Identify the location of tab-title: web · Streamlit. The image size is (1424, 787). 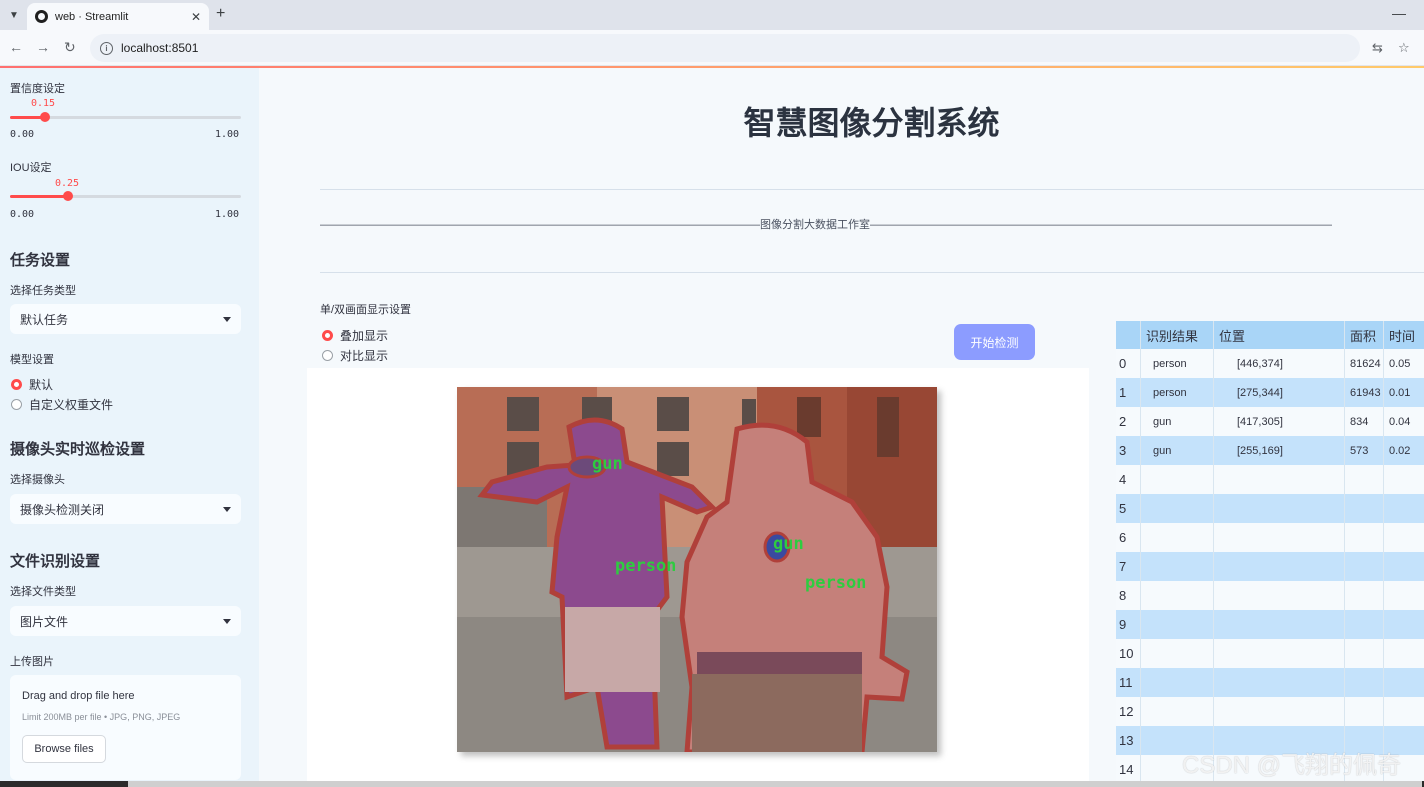
(92, 16).